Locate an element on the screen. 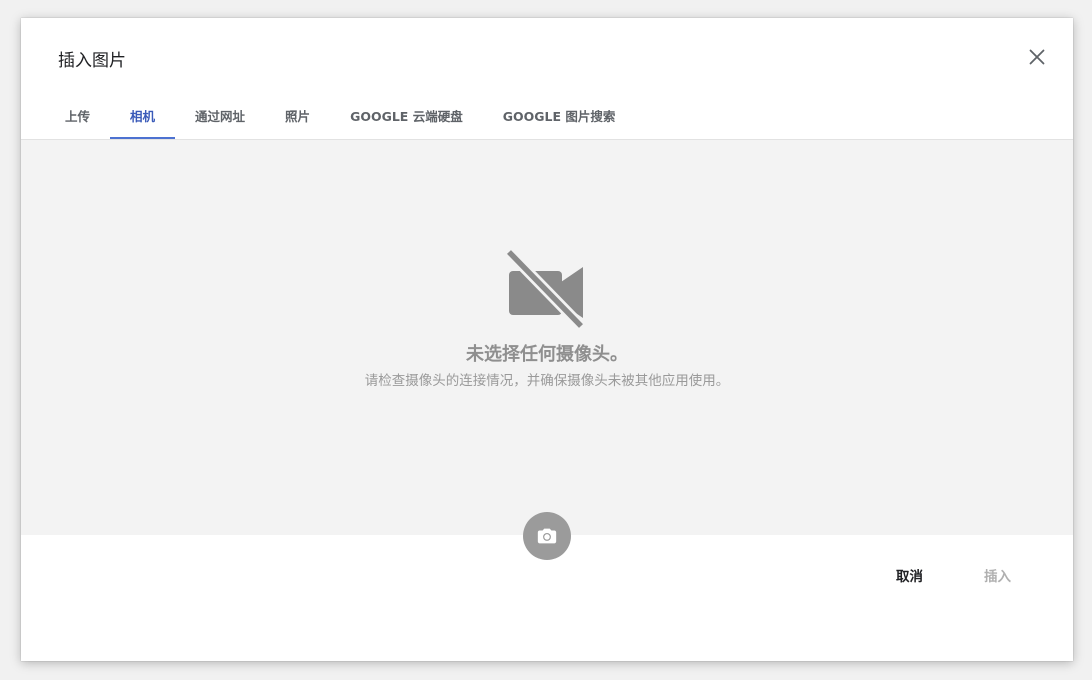 This screenshot has width=1092, height=680. cancel-button: 取消 is located at coordinates (909, 575).